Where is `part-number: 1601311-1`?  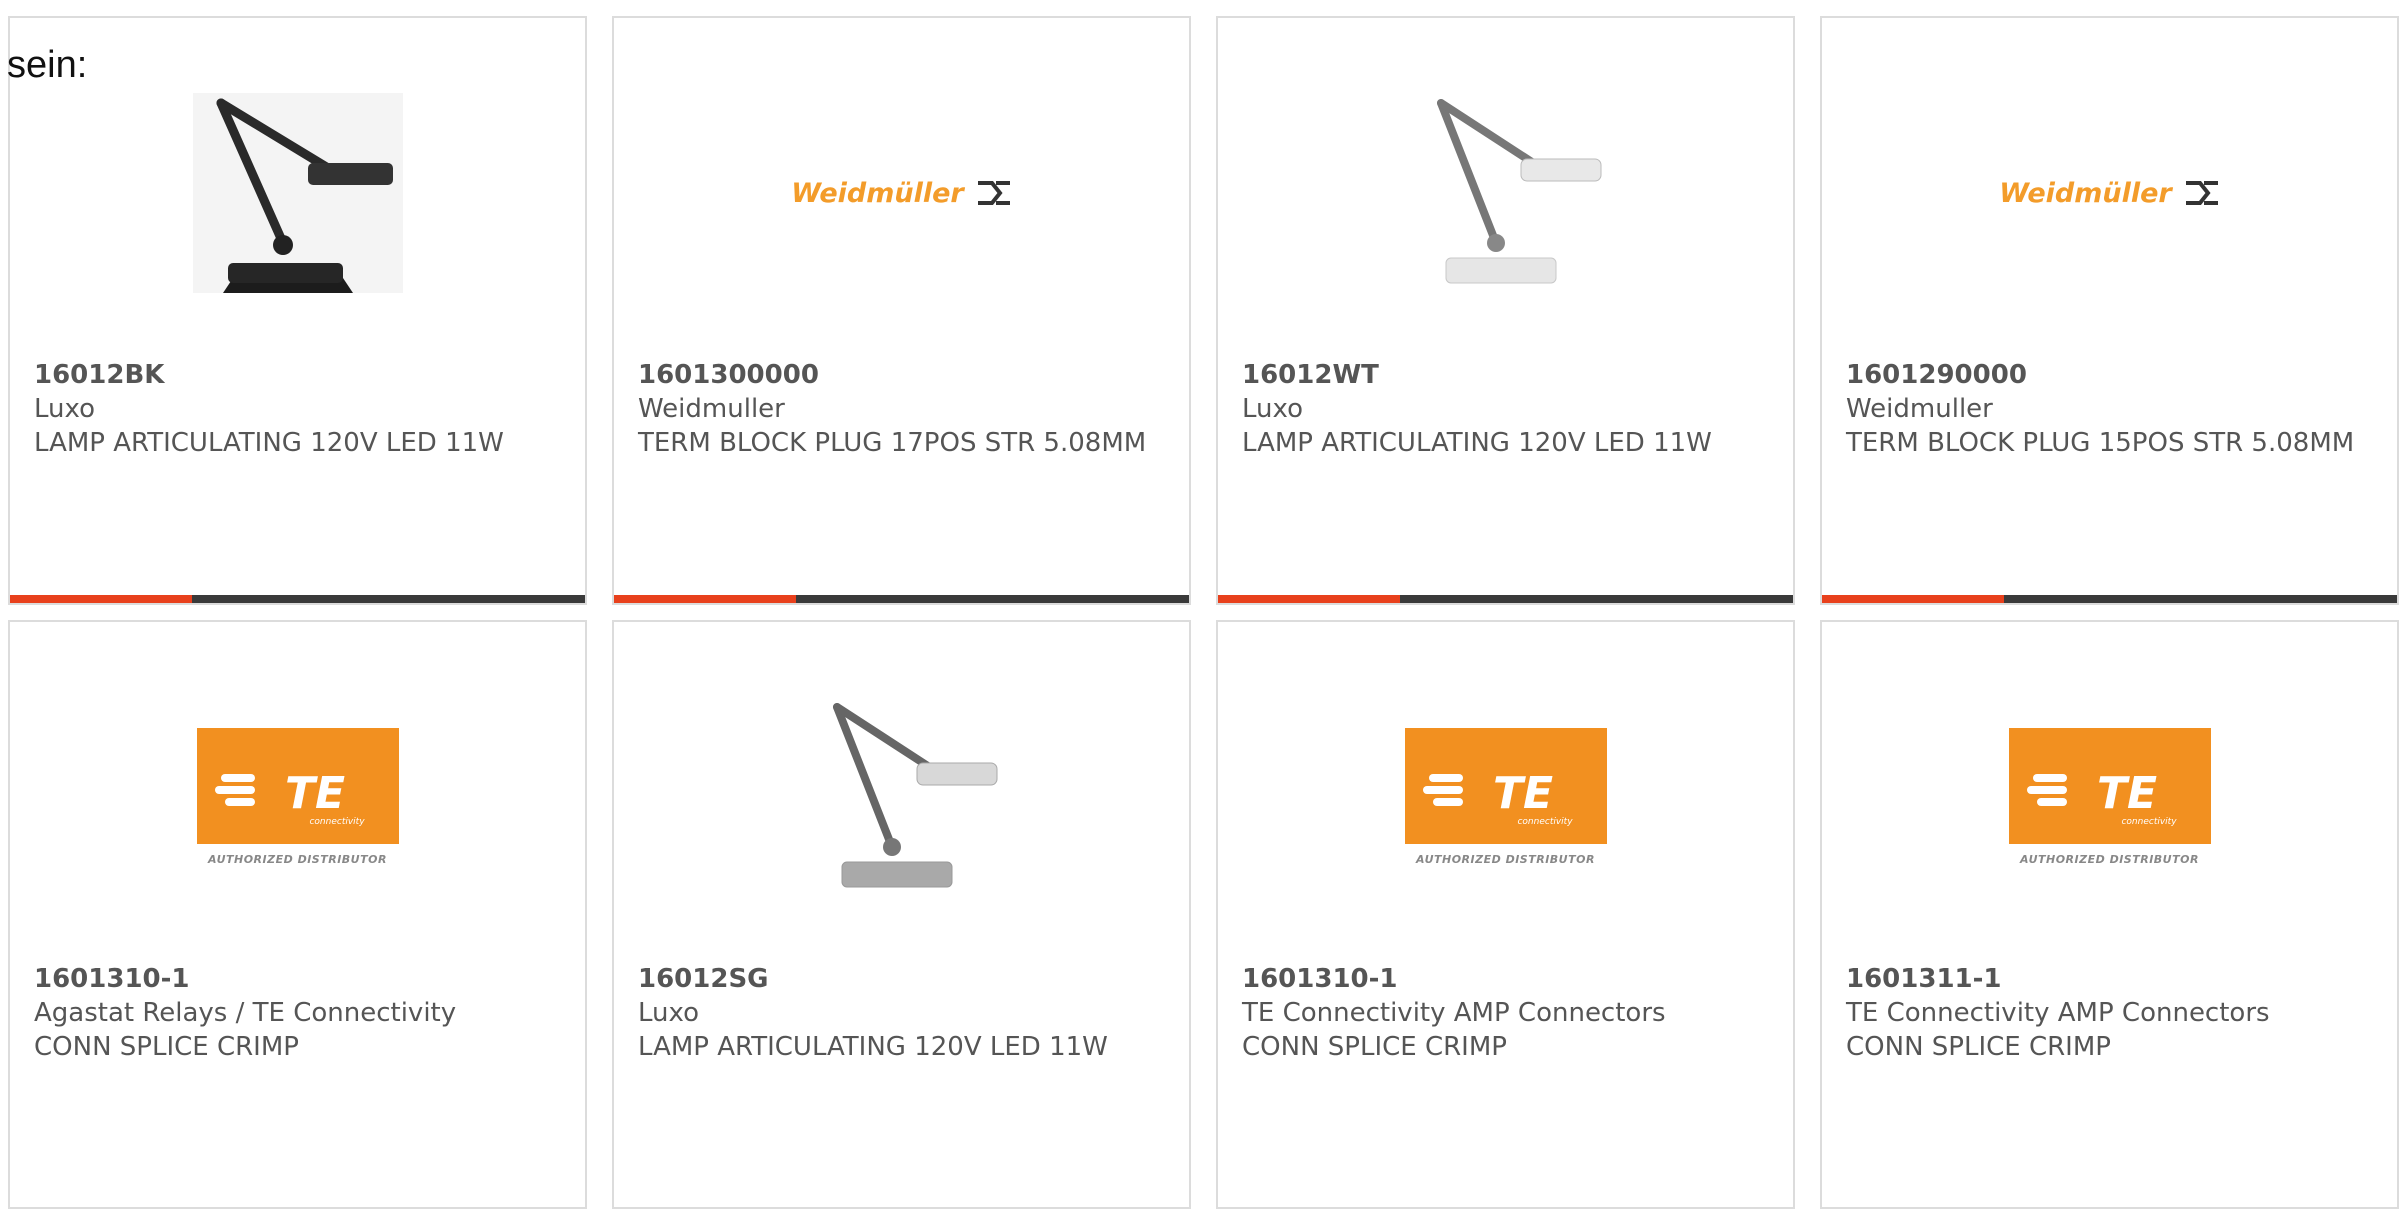 part-number: 1601311-1 is located at coordinates (2109, 979).